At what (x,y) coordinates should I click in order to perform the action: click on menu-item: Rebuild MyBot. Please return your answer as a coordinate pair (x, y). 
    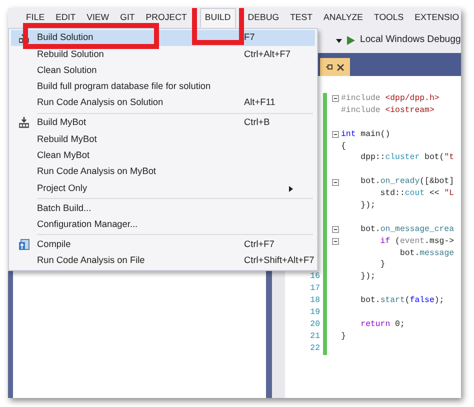
    Looking at the image, I should click on (163, 139).